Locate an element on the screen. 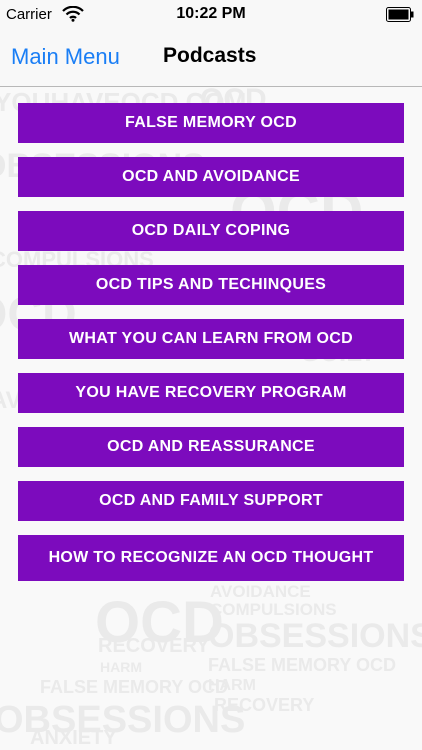 The width and height of the screenshot is (422, 750). battery-icon is located at coordinates (400, 14).